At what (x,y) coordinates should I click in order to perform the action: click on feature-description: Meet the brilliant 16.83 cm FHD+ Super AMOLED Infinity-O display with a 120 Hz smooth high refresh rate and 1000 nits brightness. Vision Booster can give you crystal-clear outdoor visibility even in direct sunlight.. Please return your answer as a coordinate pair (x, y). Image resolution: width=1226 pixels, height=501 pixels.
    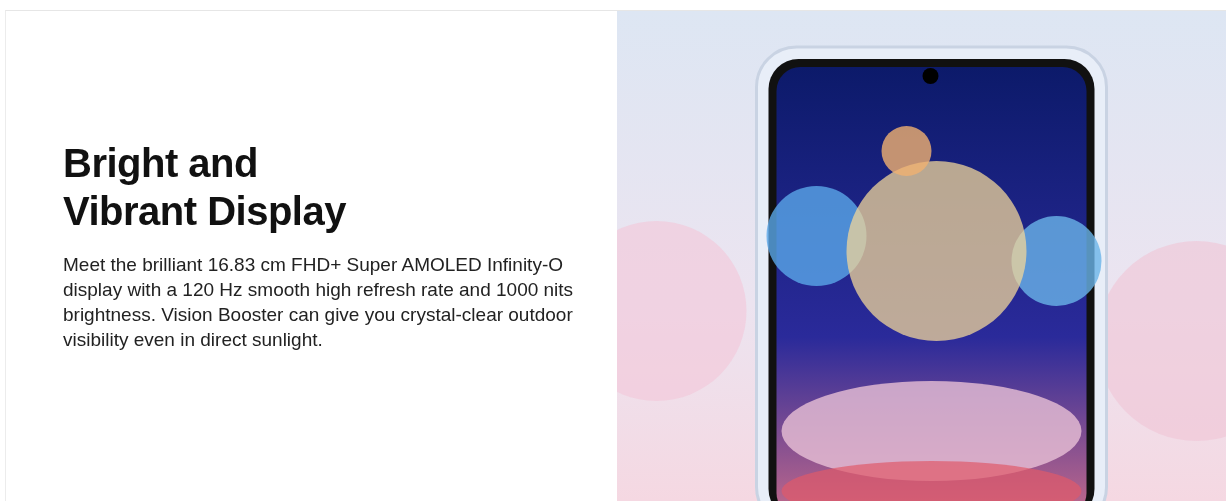
    Looking at the image, I should click on (319, 302).